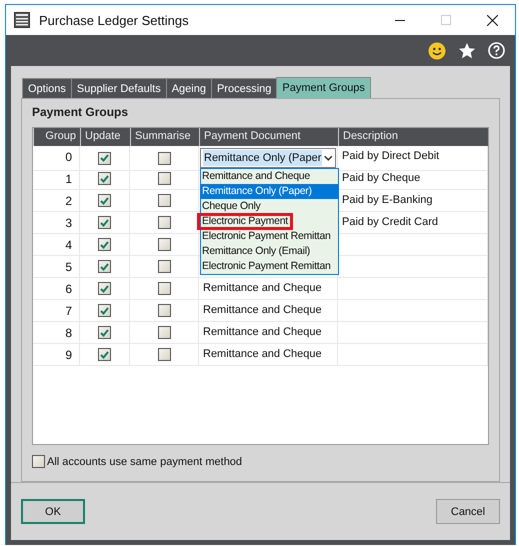 This screenshot has width=519, height=546. I want to click on column-header: Summarise, so click(164, 137).